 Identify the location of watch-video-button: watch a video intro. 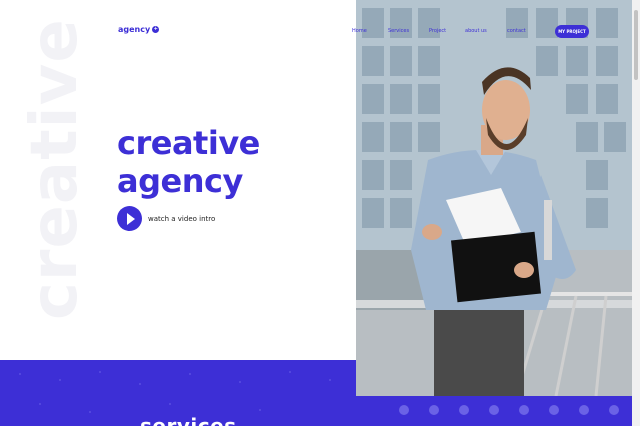
(166, 218).